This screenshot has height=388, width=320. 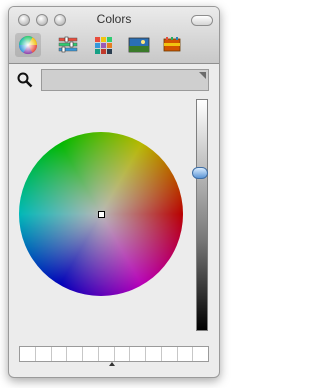 What do you see at coordinates (202, 20) in the screenshot?
I see `toolbar-toggle-button` at bounding box center [202, 20].